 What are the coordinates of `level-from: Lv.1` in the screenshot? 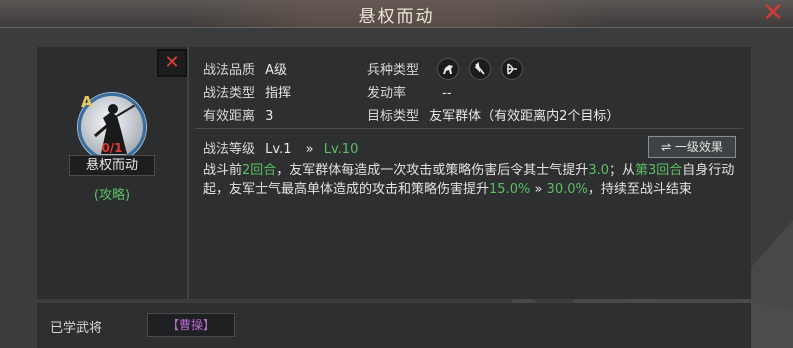 It's located at (278, 149).